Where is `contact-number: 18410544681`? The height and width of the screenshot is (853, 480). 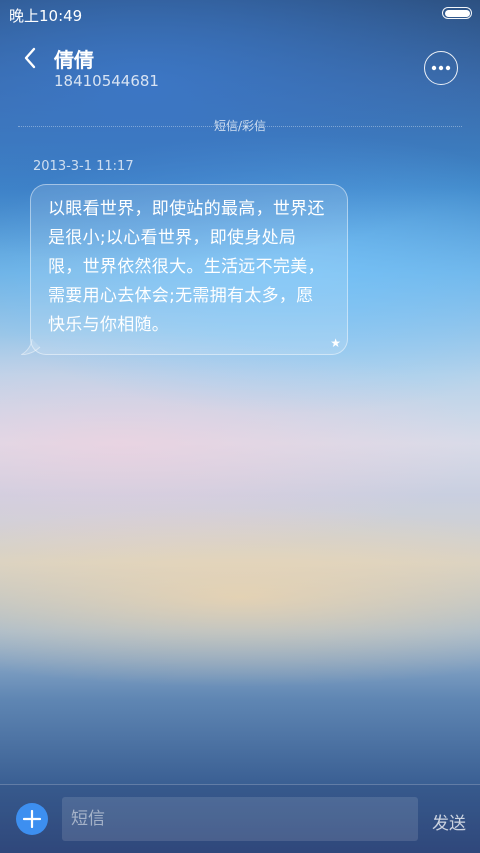
contact-number: 18410544681 is located at coordinates (106, 81).